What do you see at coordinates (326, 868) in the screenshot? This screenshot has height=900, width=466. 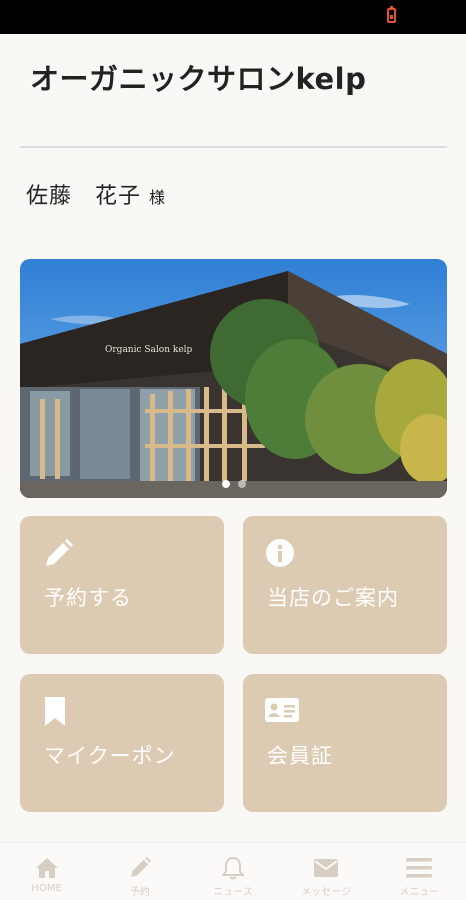 I see `envelope-icon` at bounding box center [326, 868].